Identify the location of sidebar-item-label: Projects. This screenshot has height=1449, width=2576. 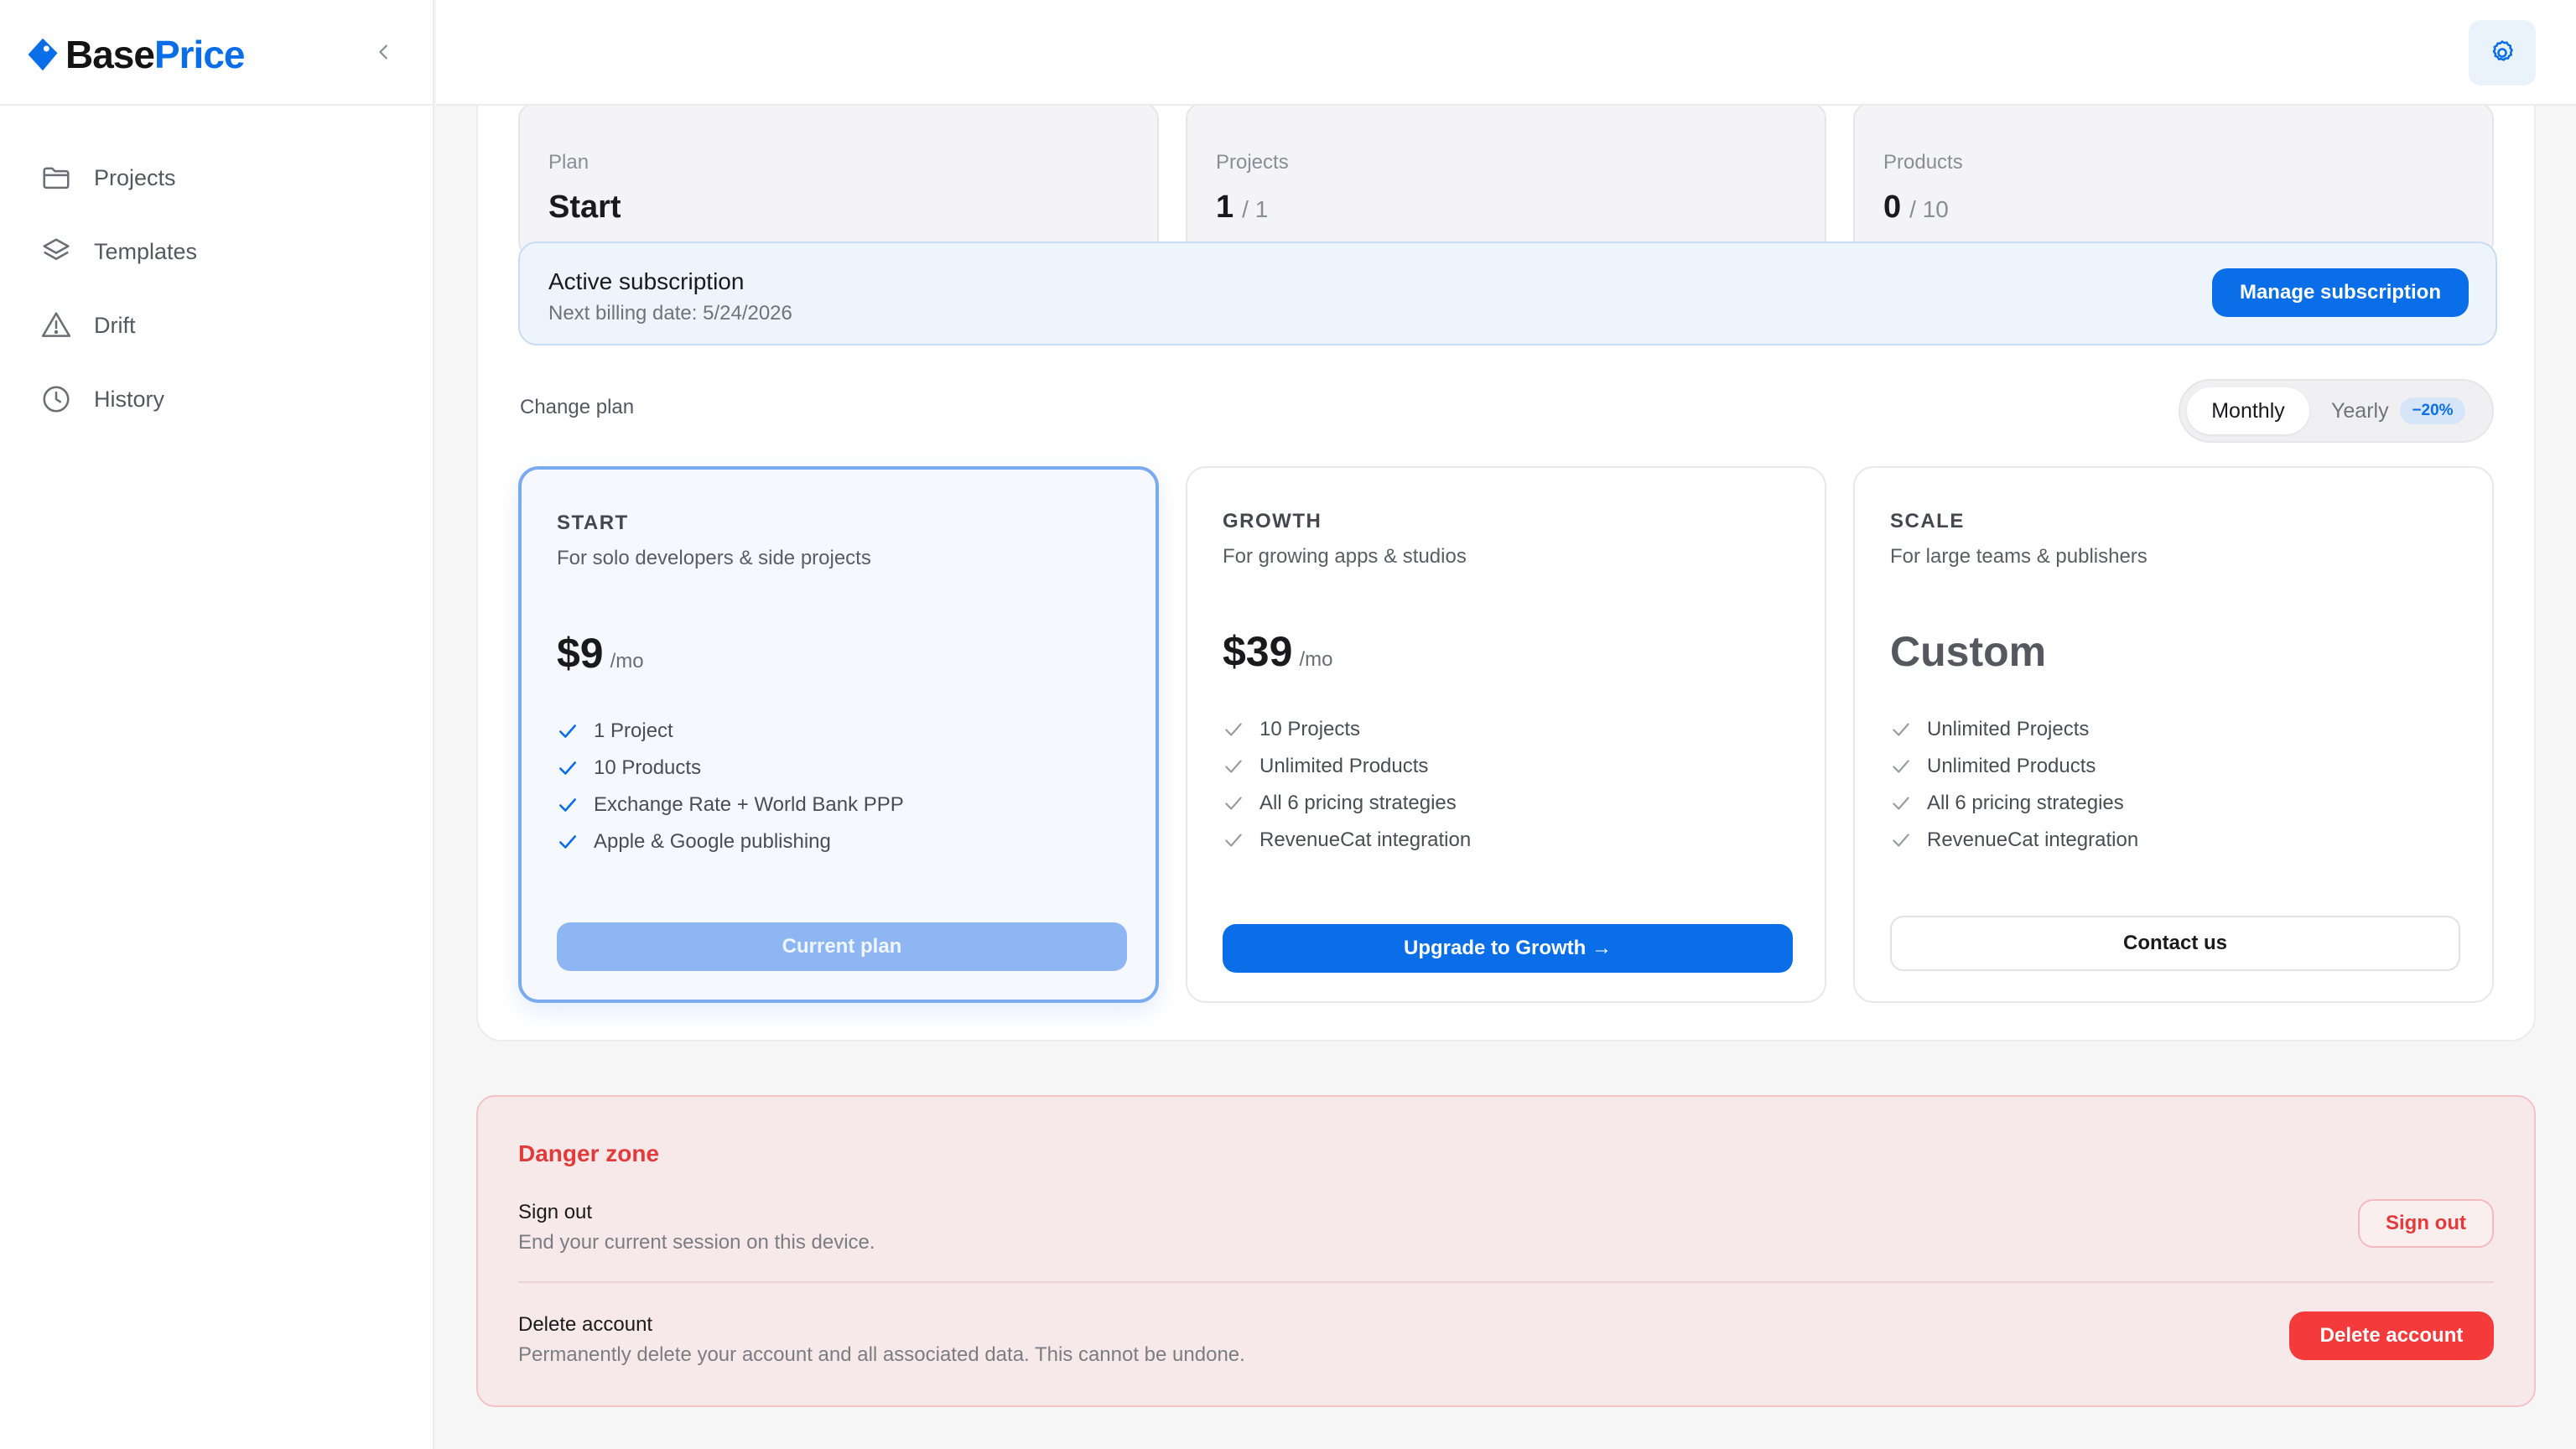
(135, 177).